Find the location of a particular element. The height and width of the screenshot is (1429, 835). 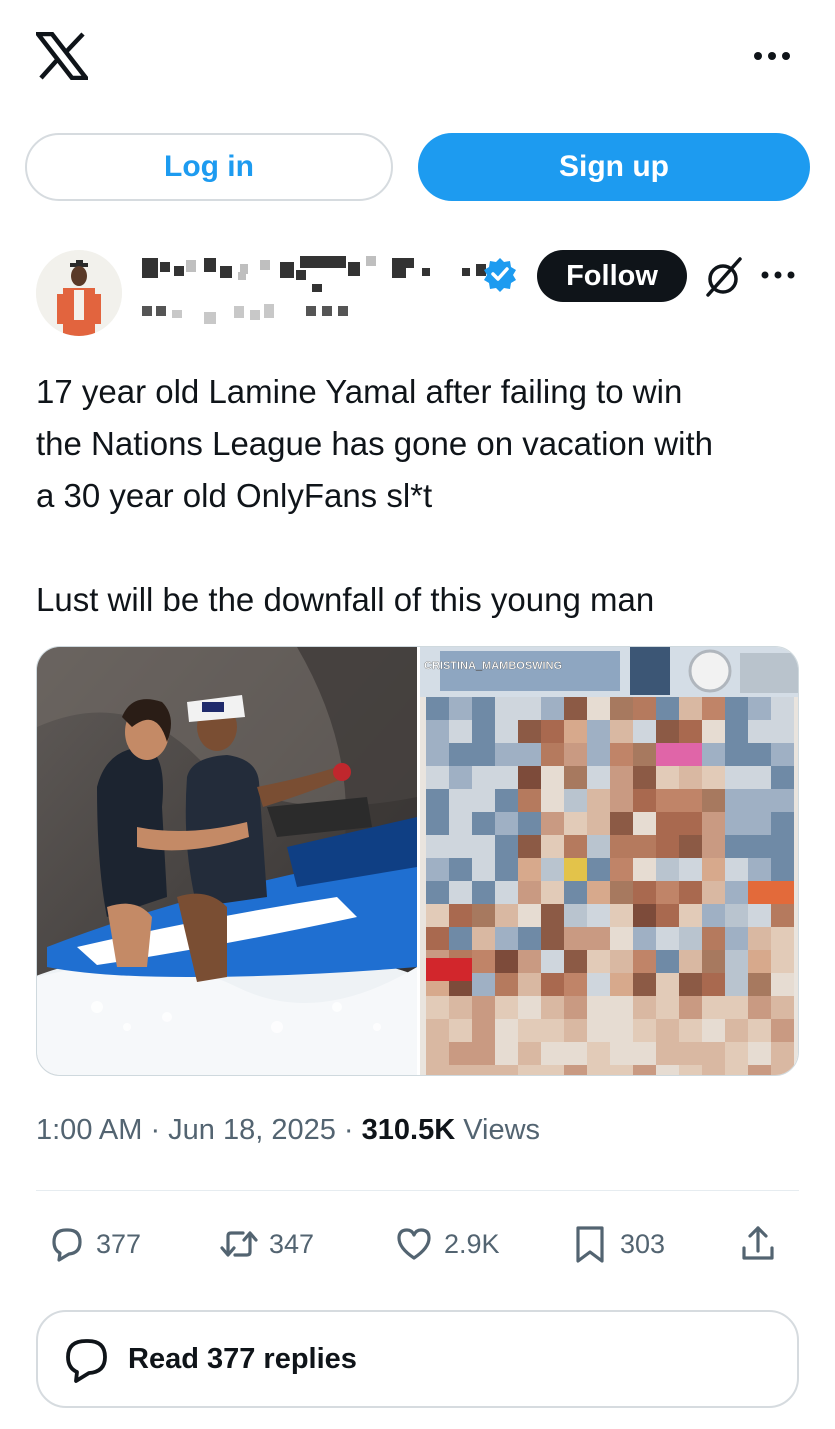

grok-icon is located at coordinates (724, 276).